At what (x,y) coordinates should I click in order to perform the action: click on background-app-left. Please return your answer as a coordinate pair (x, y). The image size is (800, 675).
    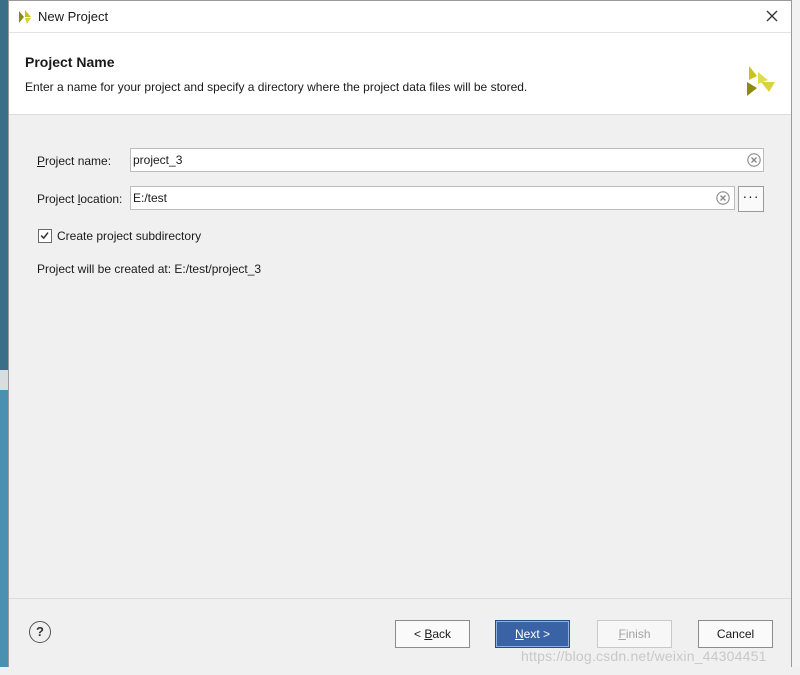
    Looking at the image, I should click on (4, 337).